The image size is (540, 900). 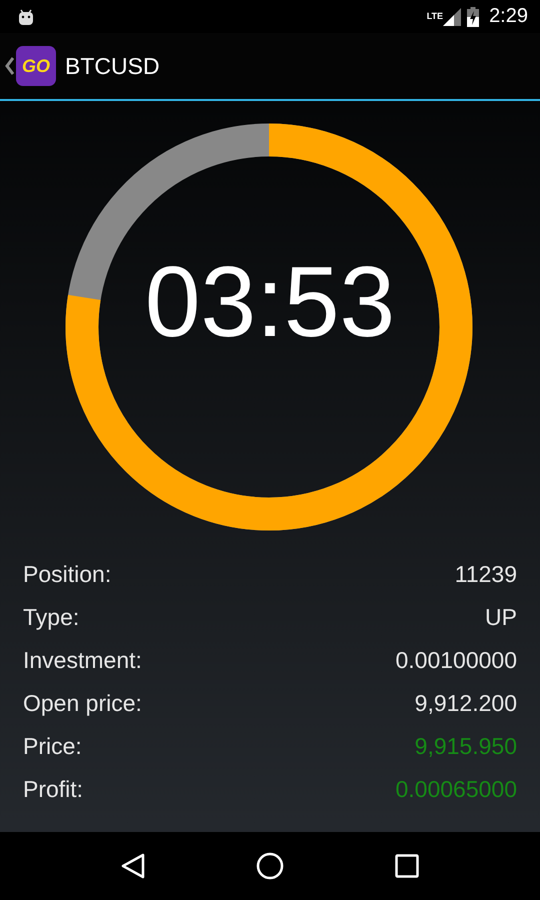 I want to click on recents-icon, so click(x=407, y=866).